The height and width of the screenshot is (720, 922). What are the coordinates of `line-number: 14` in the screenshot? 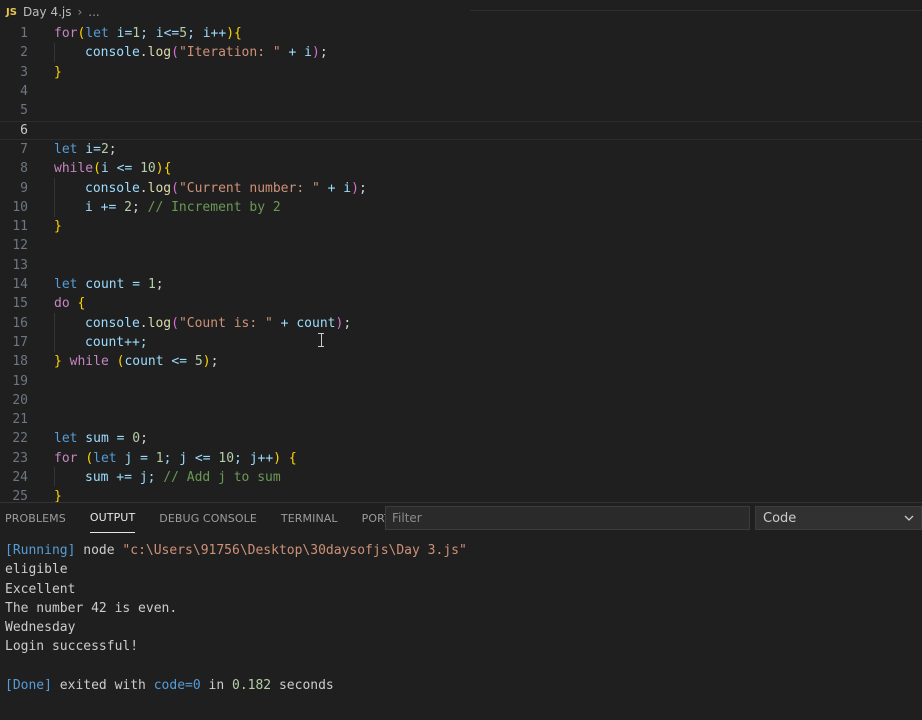 It's located at (20, 285).